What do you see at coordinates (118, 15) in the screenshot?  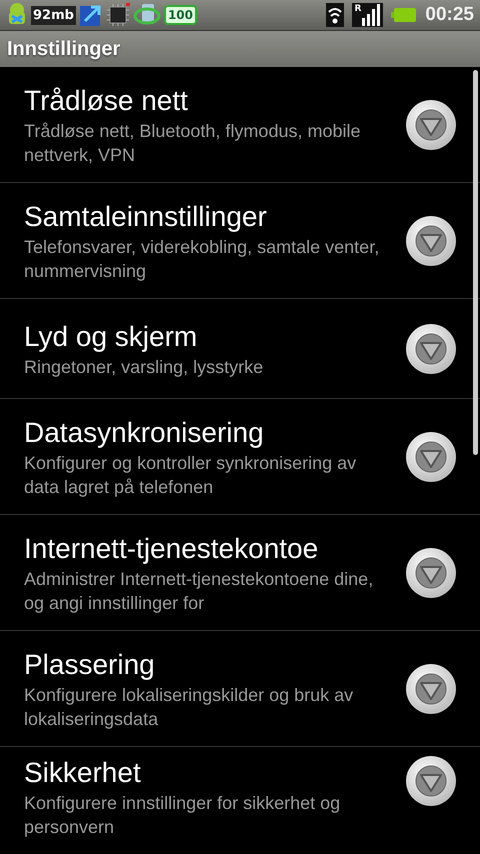 I see `chip-icon` at bounding box center [118, 15].